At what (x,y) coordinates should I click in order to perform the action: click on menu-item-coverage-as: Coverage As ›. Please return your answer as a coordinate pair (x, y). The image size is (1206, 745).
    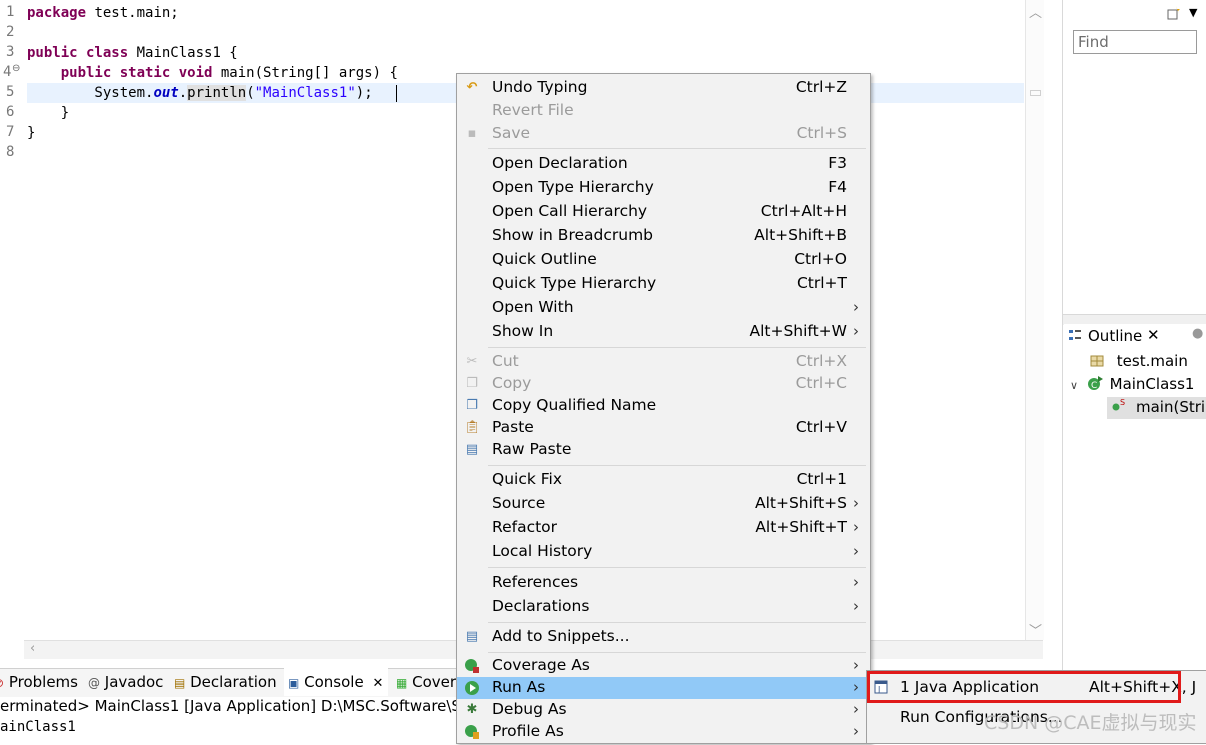
    Looking at the image, I should click on (663, 666).